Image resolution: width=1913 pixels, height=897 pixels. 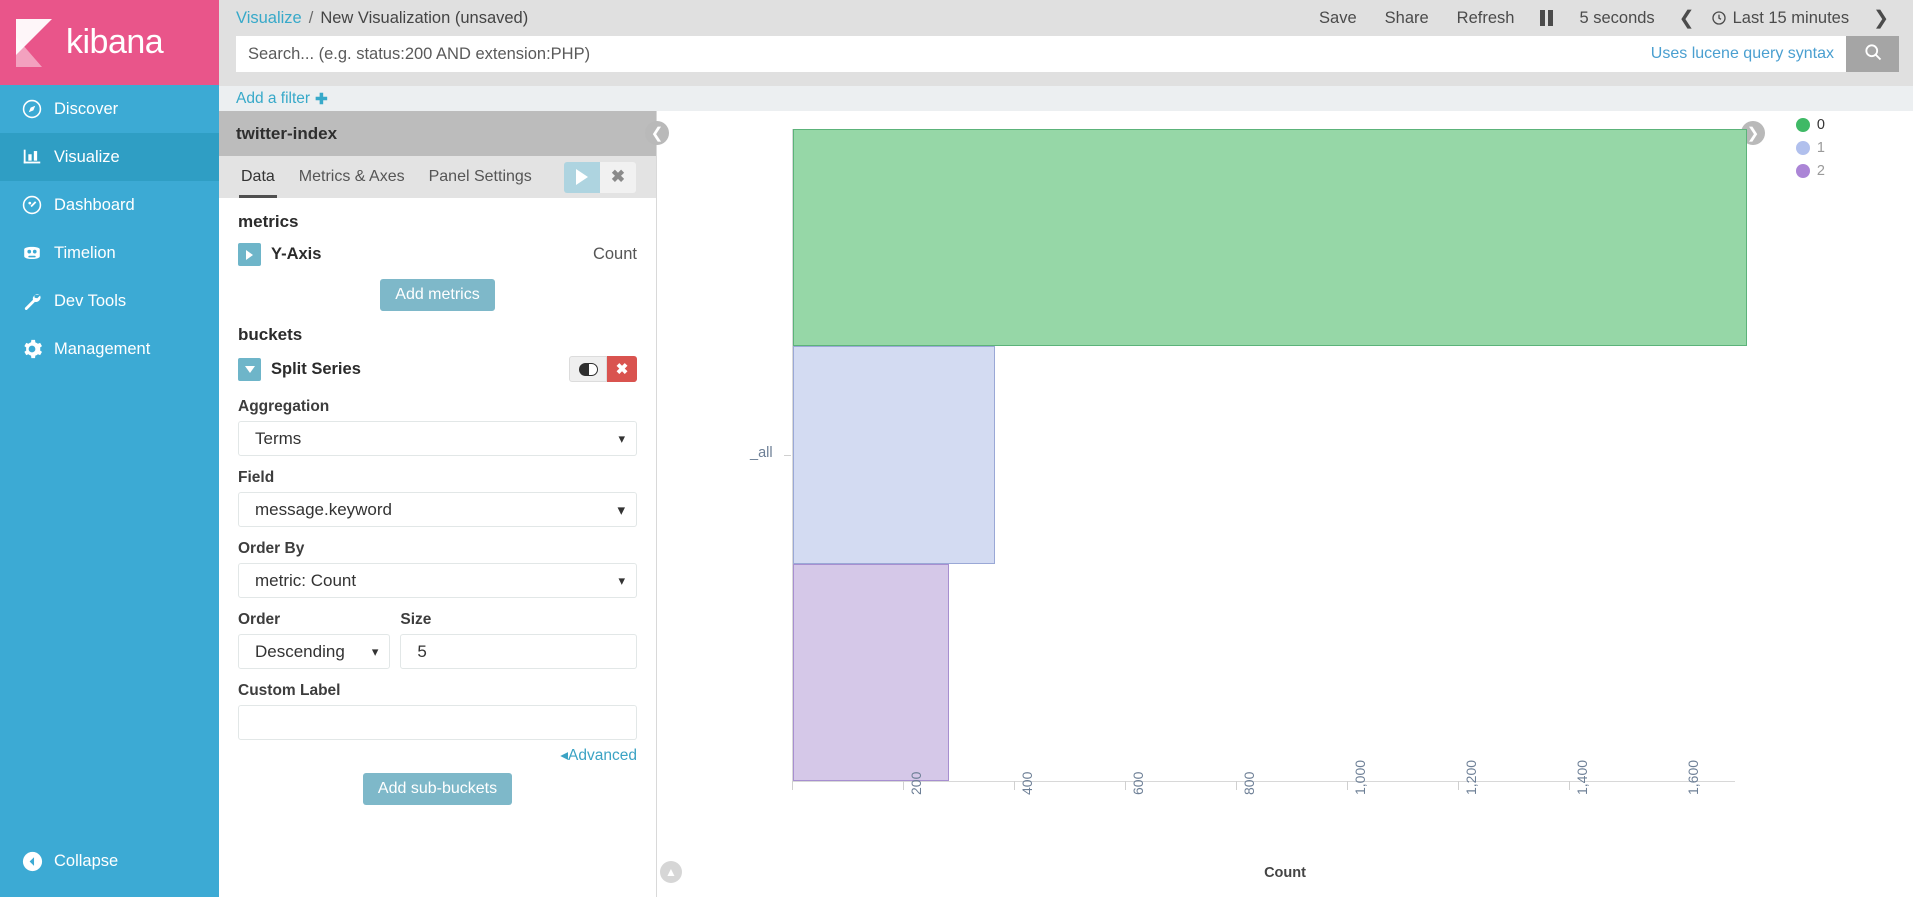 I want to click on metric-row-y-axis: Y-Axis Count, so click(x=437, y=254).